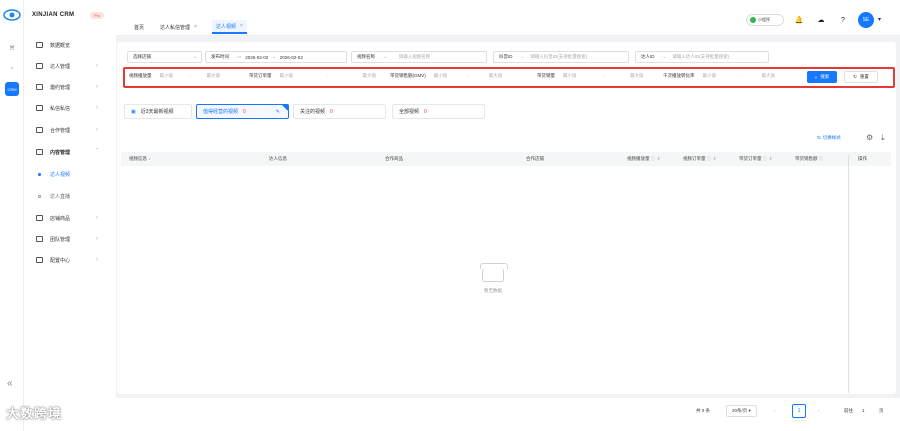 This screenshot has height=431, width=900. I want to click on collapse-icon: «, so click(10, 383).